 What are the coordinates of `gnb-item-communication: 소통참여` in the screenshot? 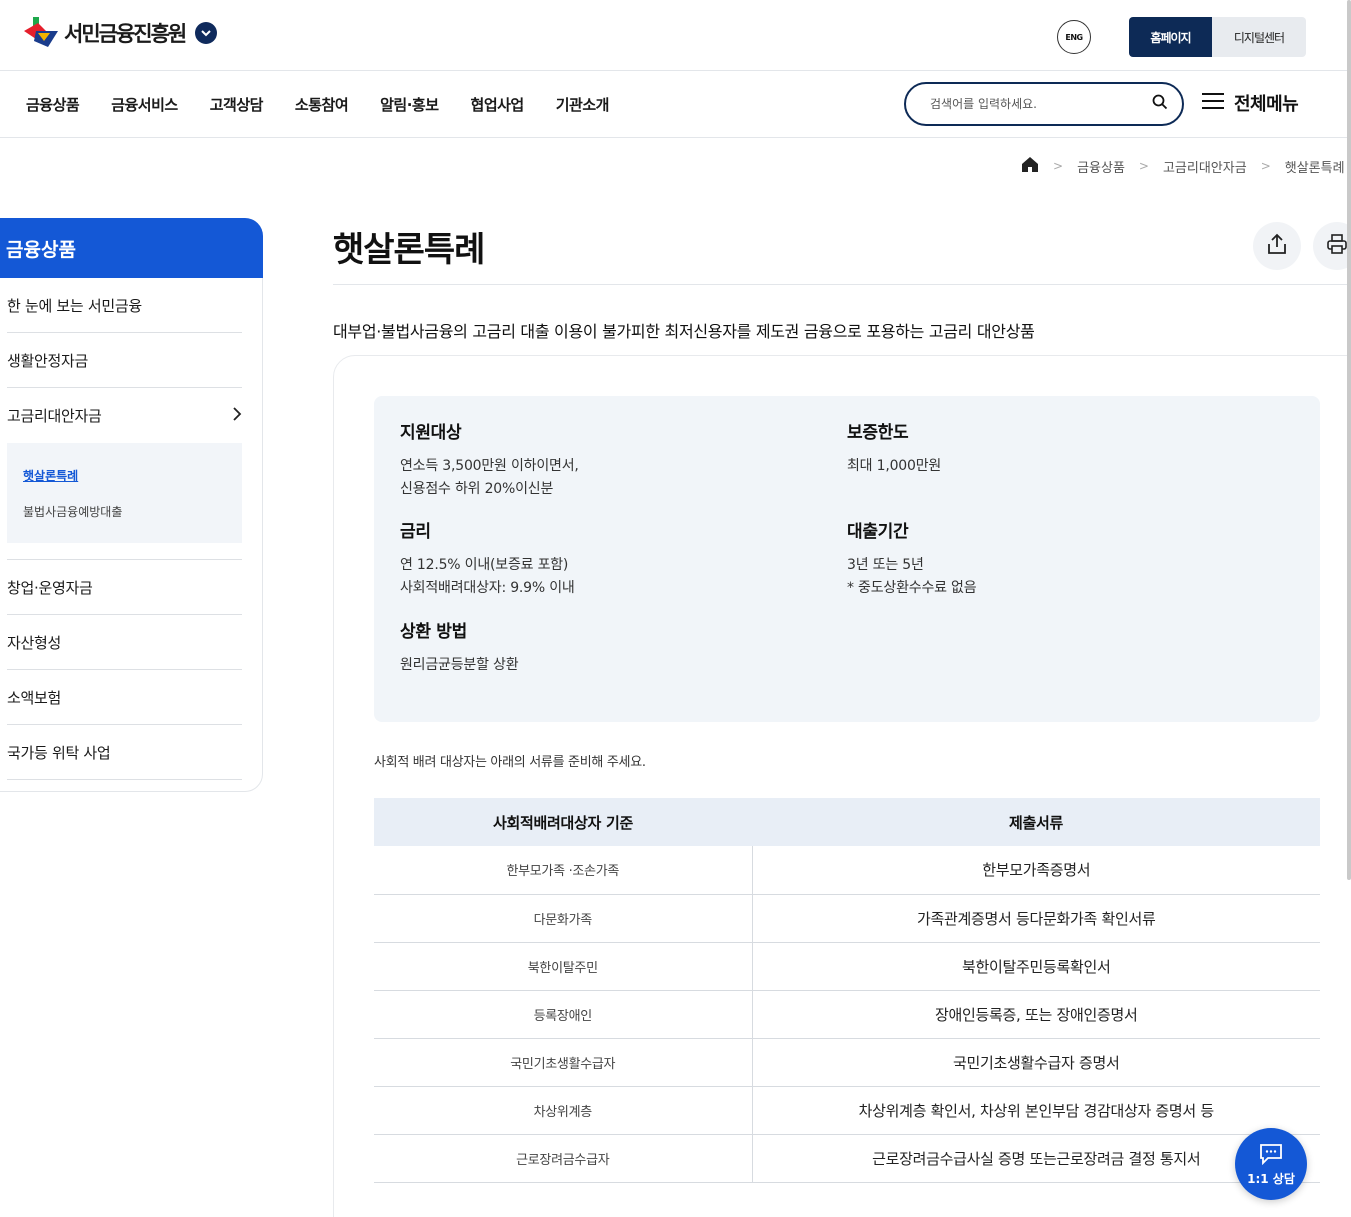 It's located at (322, 104).